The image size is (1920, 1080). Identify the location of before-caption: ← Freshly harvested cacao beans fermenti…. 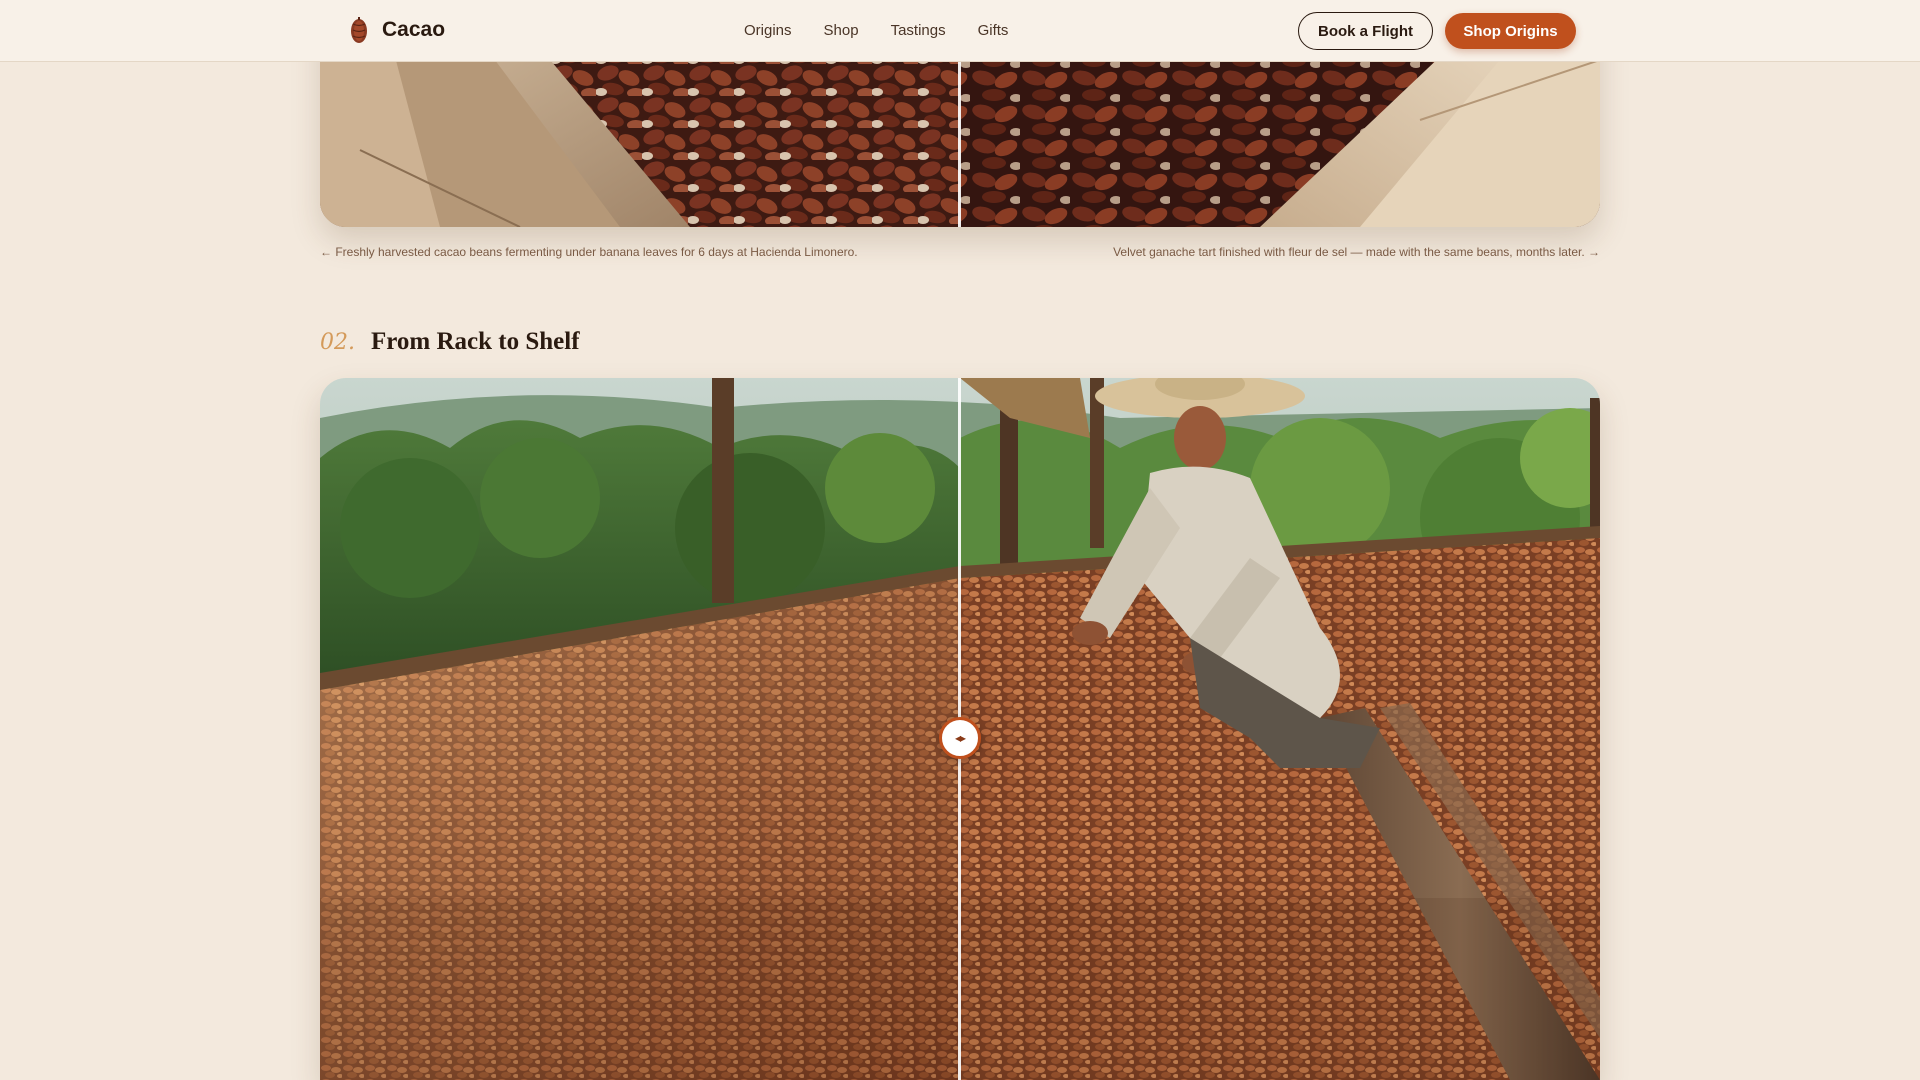
(589, 252).